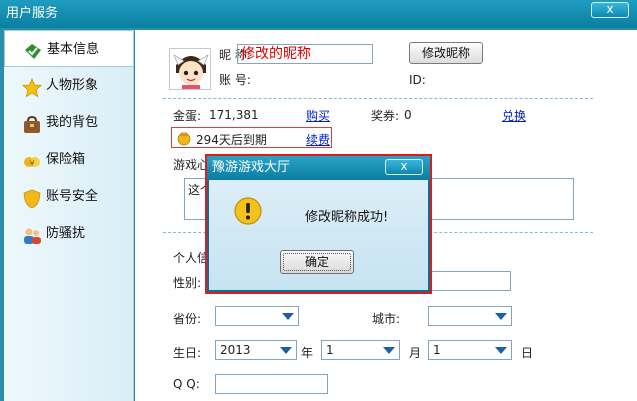 Image resolution: width=637 pixels, height=401 pixels. What do you see at coordinates (415, 353) in the screenshot?
I see `month-unit: 月` at bounding box center [415, 353].